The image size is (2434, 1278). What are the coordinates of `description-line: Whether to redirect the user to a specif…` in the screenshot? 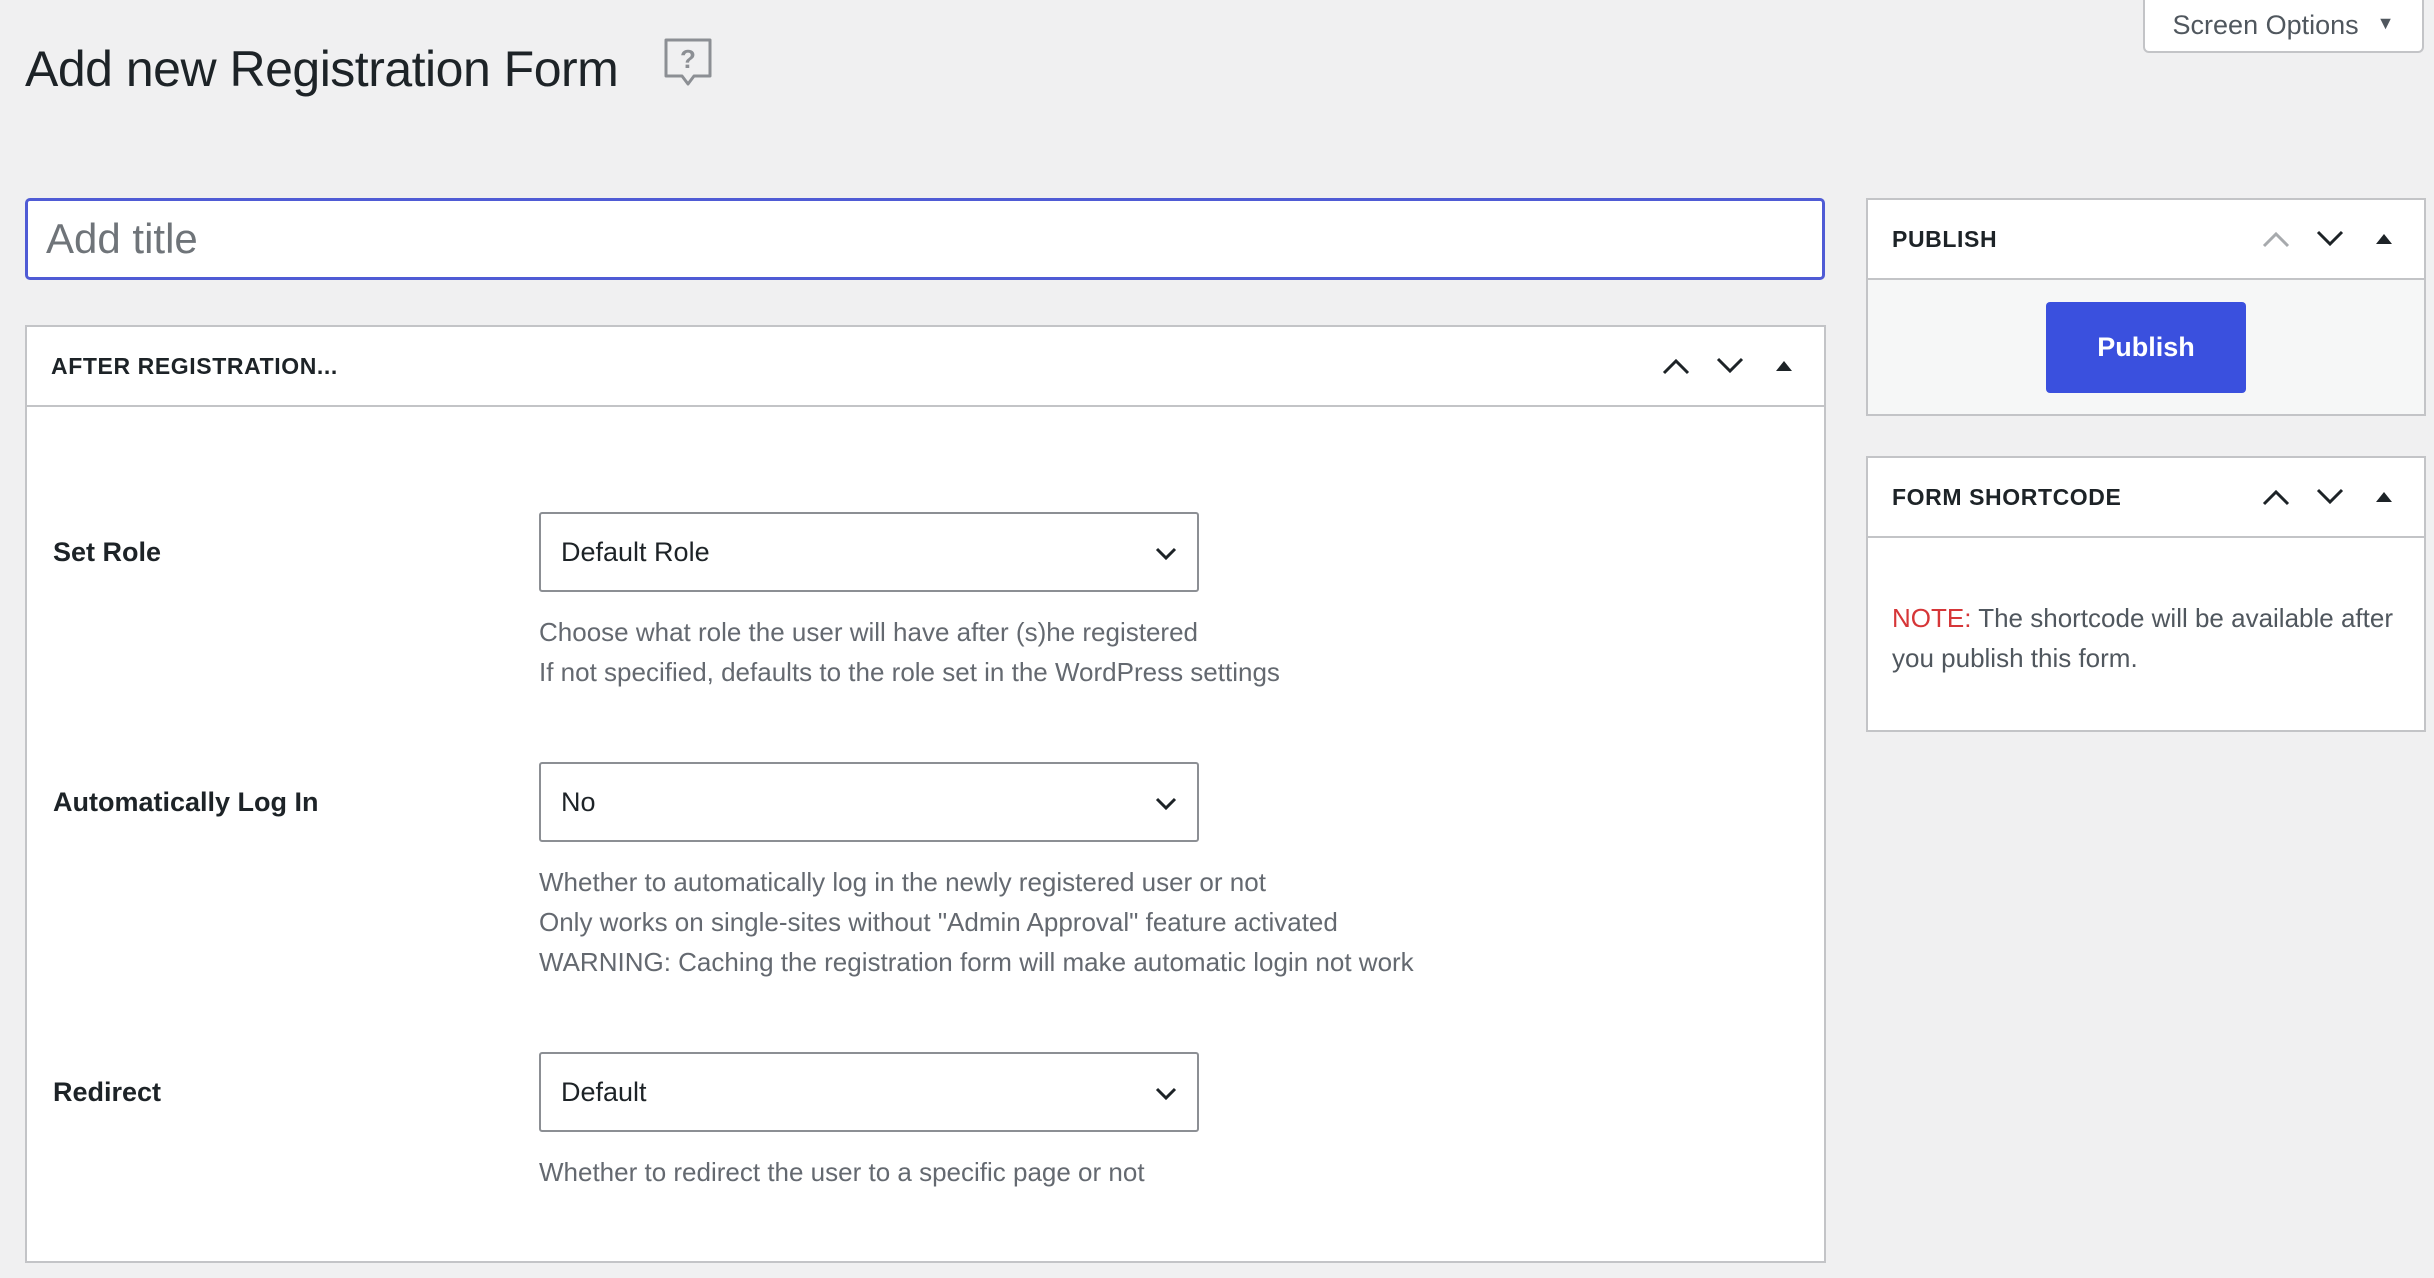 It's located at (842, 1172).